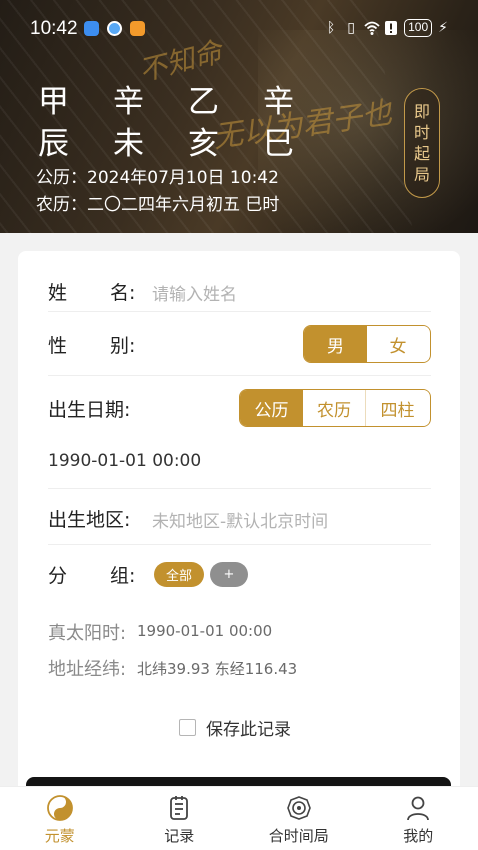  What do you see at coordinates (54, 28) in the screenshot?
I see `status-time: 10:42` at bounding box center [54, 28].